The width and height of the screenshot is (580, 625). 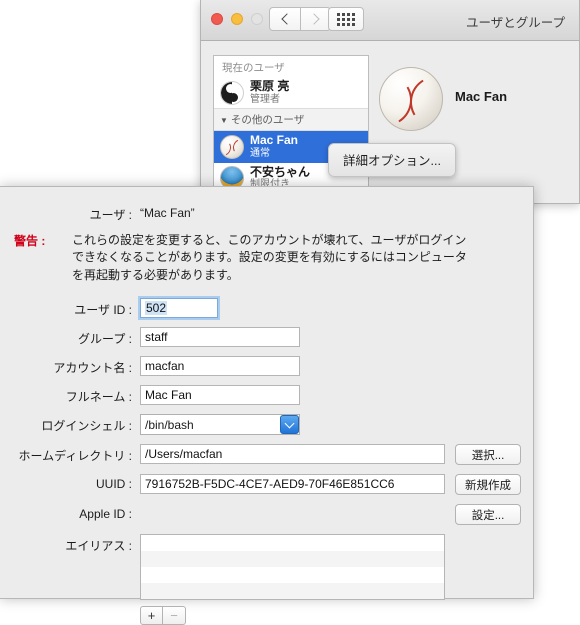 What do you see at coordinates (220, 337) in the screenshot?
I see `group-input: staff` at bounding box center [220, 337].